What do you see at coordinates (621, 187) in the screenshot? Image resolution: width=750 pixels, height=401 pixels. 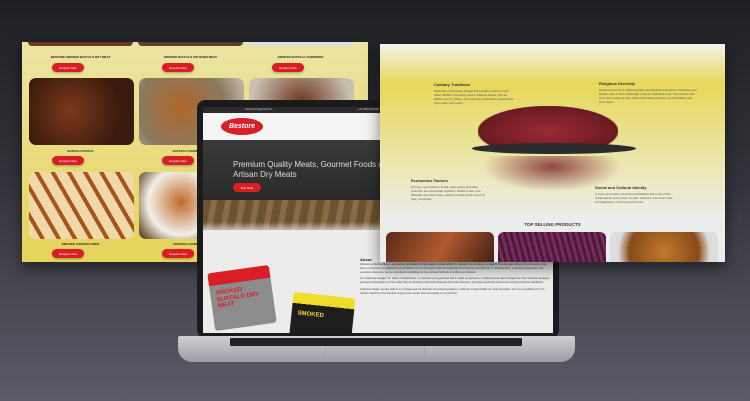 I see `card-title: Social and Cultural Identity` at bounding box center [621, 187].